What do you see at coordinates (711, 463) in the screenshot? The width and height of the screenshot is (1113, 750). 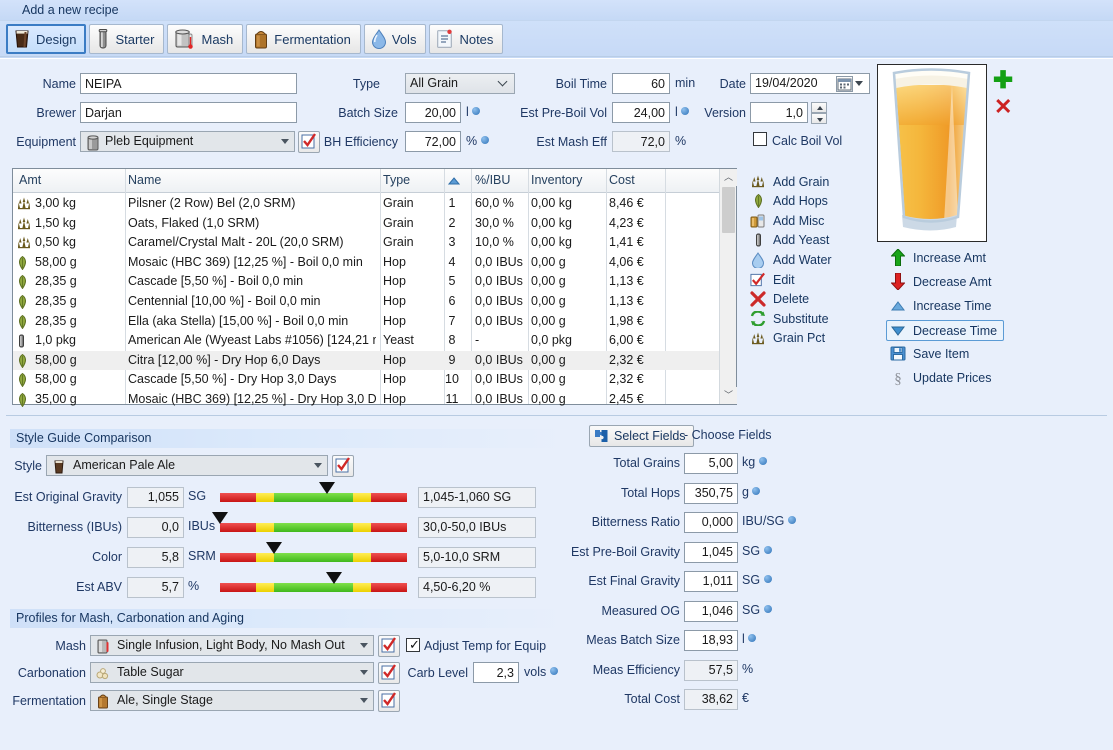 I see `stat-value: 5,00` at bounding box center [711, 463].